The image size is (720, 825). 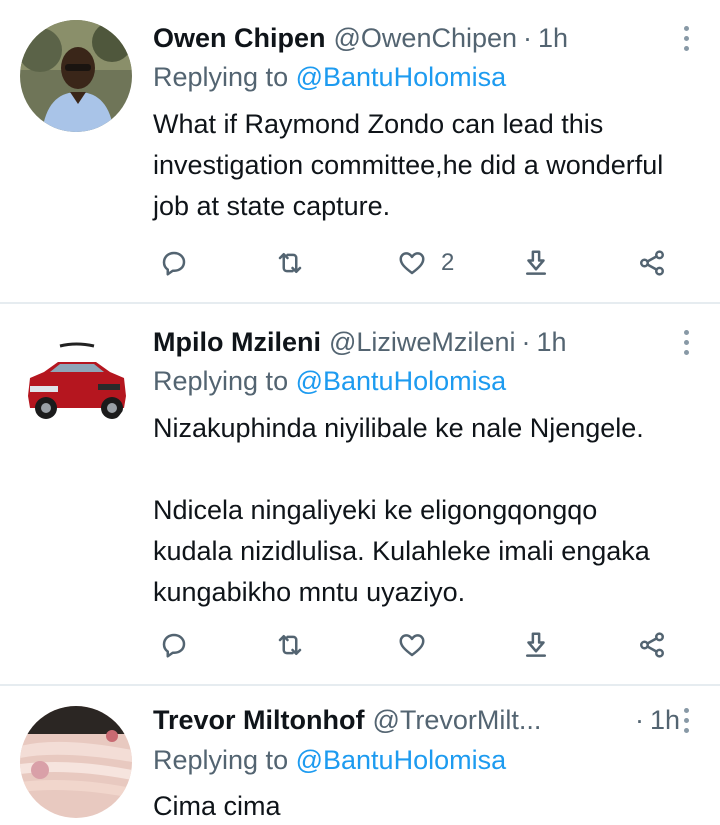 I want to click on like-count: 2, so click(x=448, y=262).